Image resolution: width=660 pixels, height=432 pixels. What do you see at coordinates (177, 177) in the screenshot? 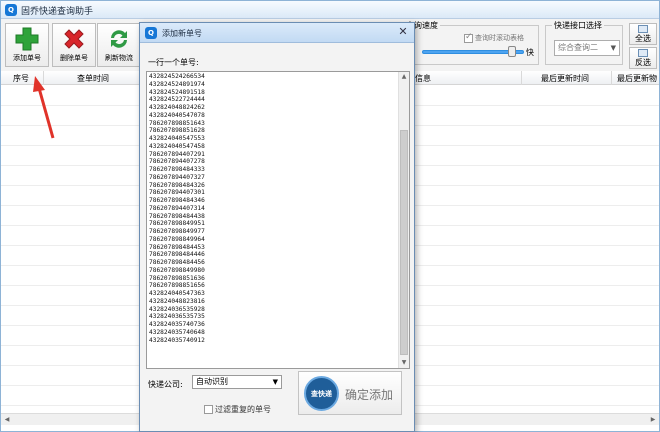
I see `tracking-number-line: 786207894407327` at bounding box center [177, 177].